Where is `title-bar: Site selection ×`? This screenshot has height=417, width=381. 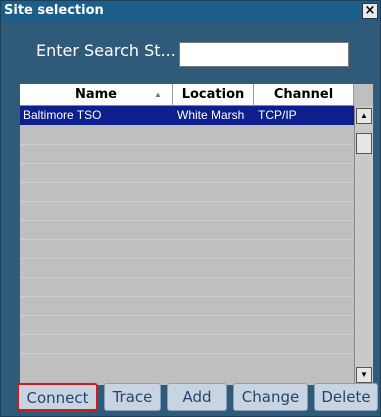 title-bar: Site selection × is located at coordinates (190, 11).